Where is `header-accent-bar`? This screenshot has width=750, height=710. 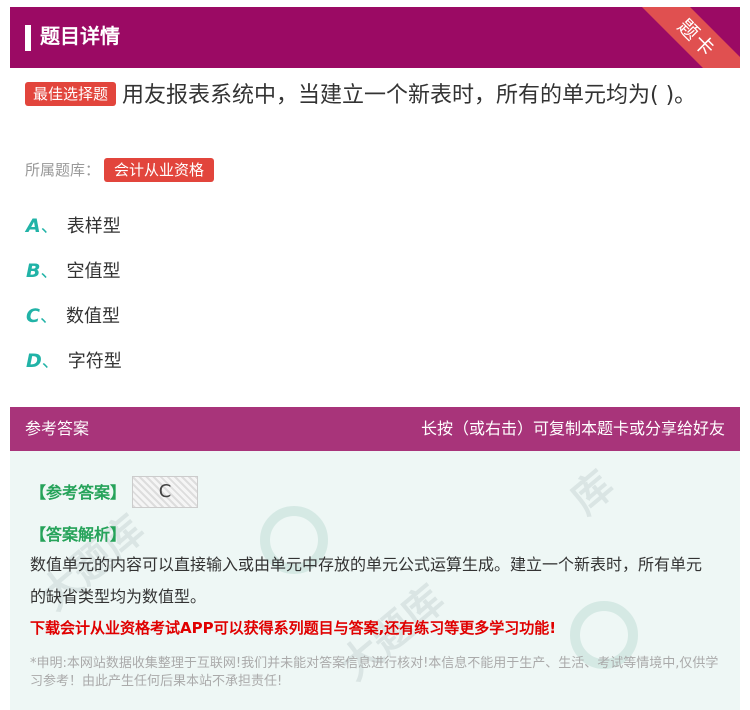
header-accent-bar is located at coordinates (28, 38).